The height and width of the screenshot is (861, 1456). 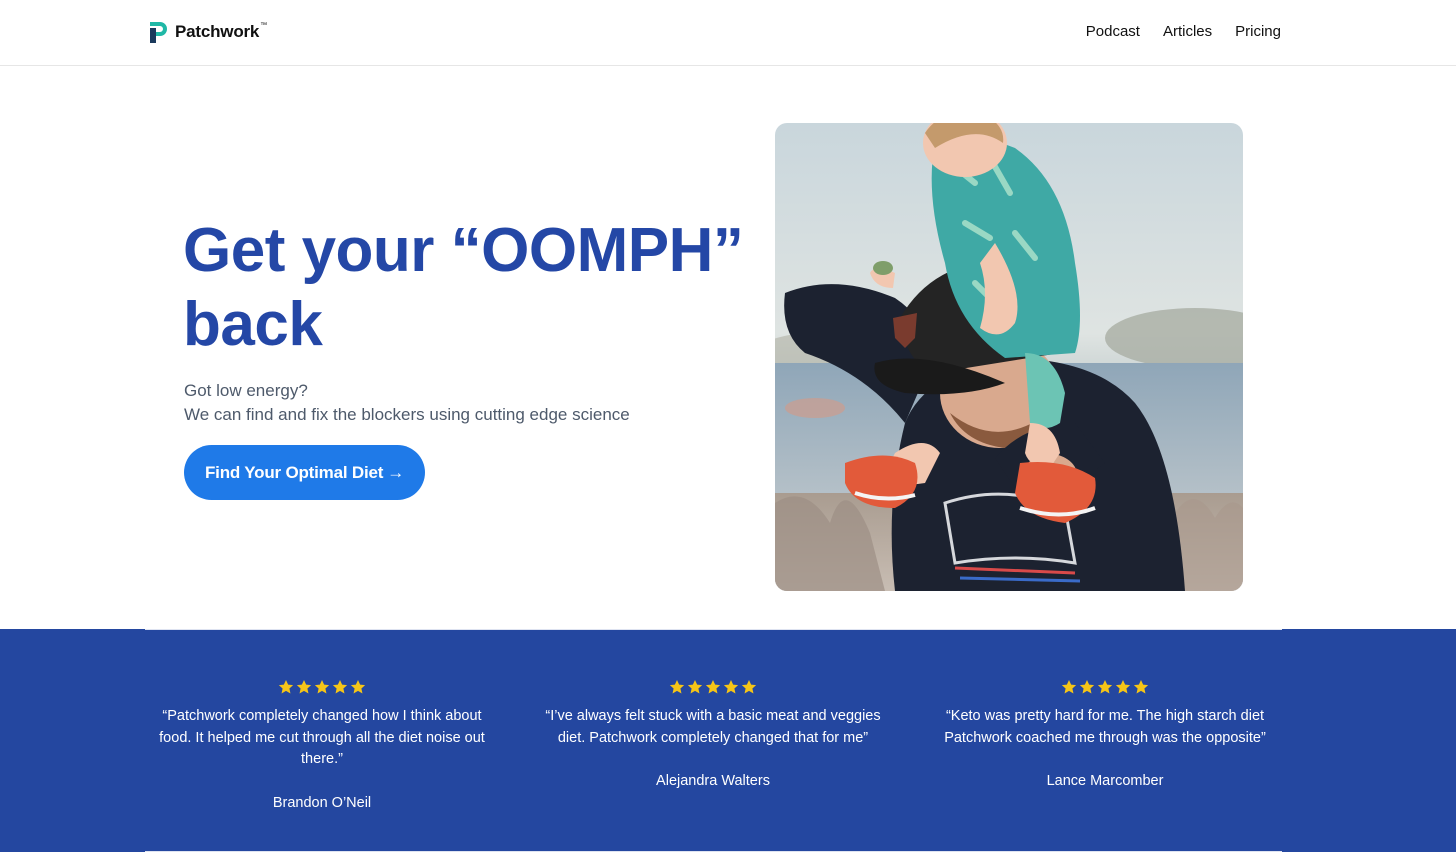 I want to click on nav-link-pricing: Pricing, so click(x=1258, y=32).